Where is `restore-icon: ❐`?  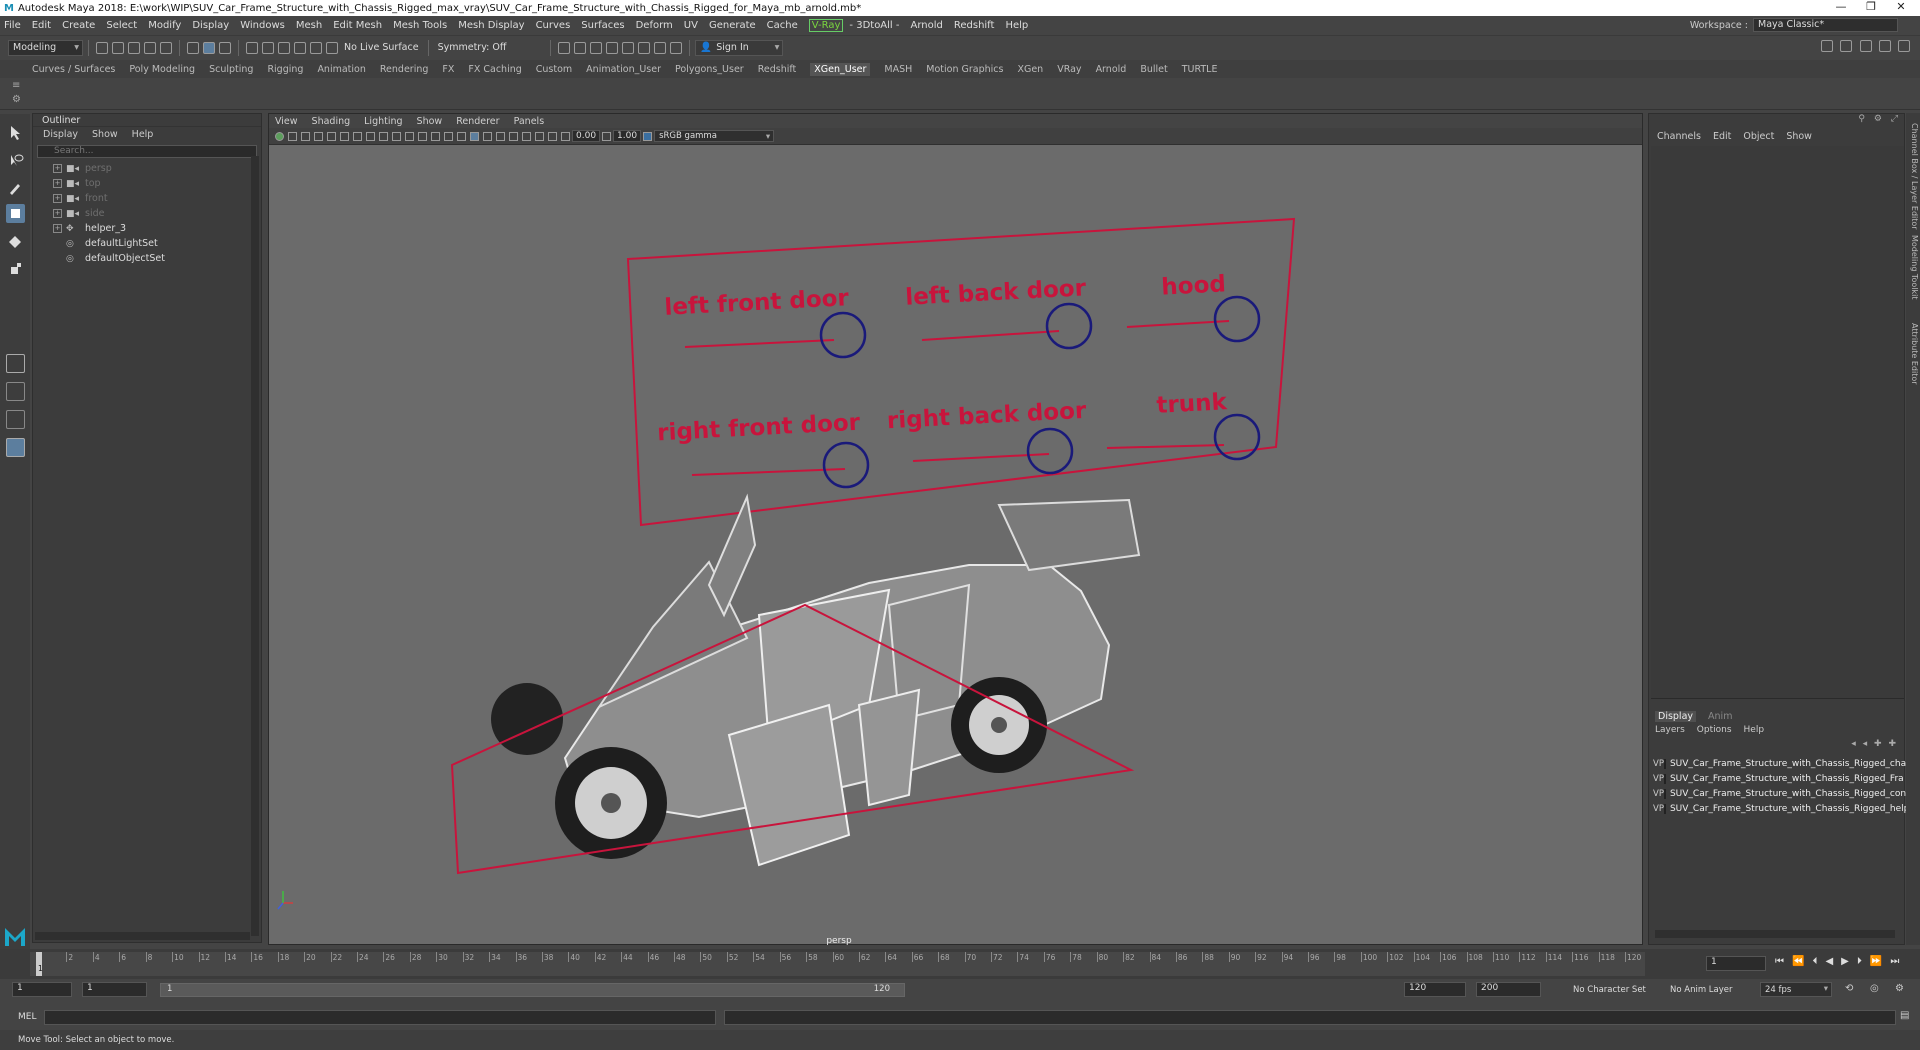
restore-icon: ❐ is located at coordinates (1871, 6).